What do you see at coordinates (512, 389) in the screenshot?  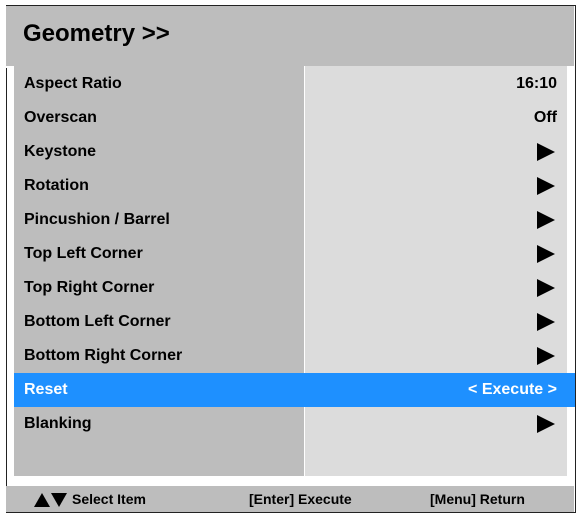 I see `menu-item-value: < Execute >` at bounding box center [512, 389].